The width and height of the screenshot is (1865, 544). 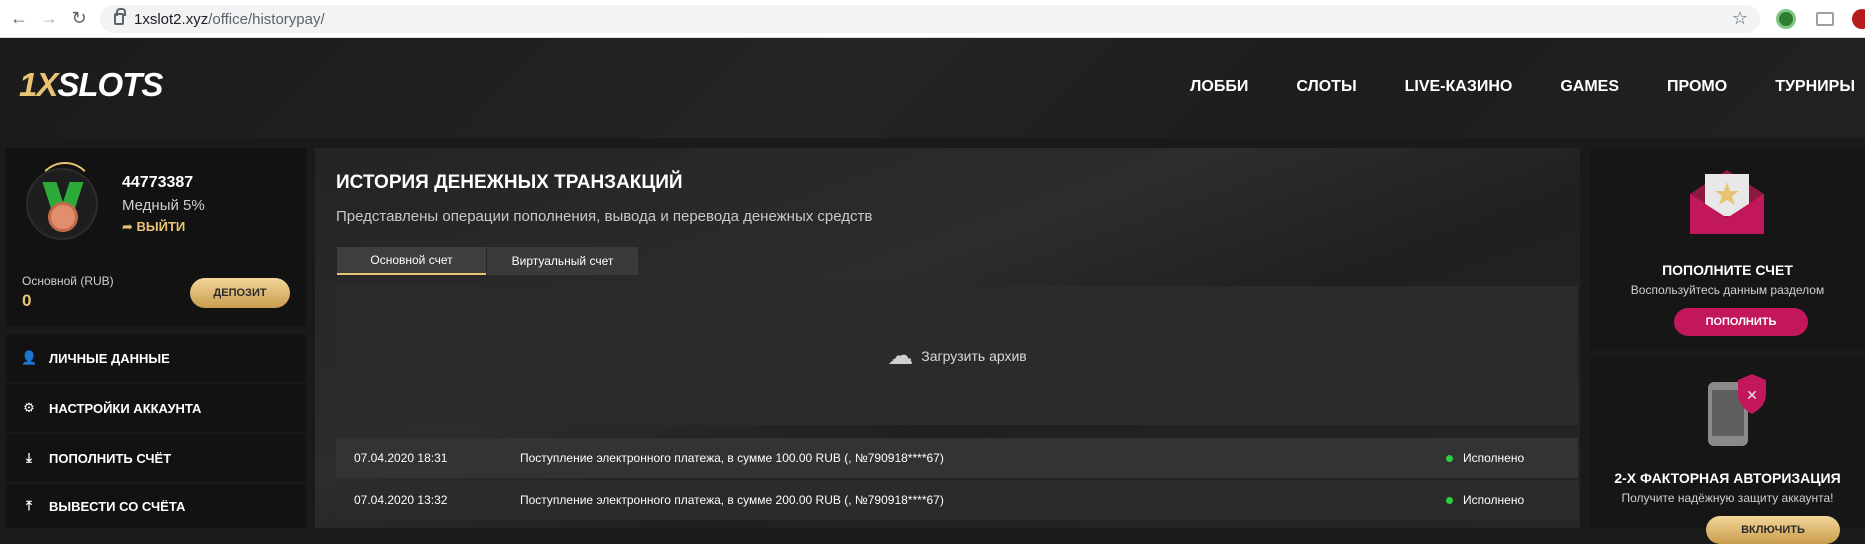 What do you see at coordinates (29, 407) in the screenshot?
I see `gears-icon: ⚙` at bounding box center [29, 407].